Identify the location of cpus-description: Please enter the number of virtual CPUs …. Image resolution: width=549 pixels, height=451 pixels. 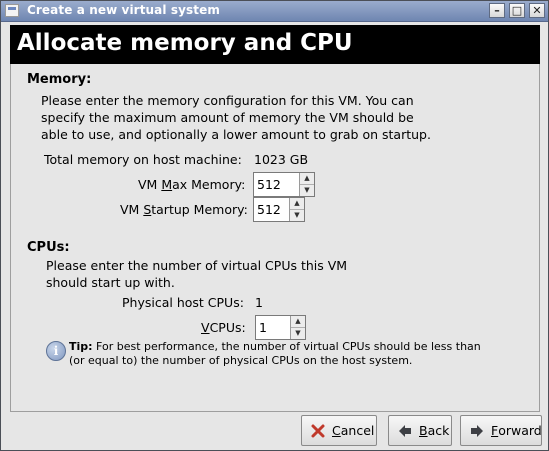
(197, 274).